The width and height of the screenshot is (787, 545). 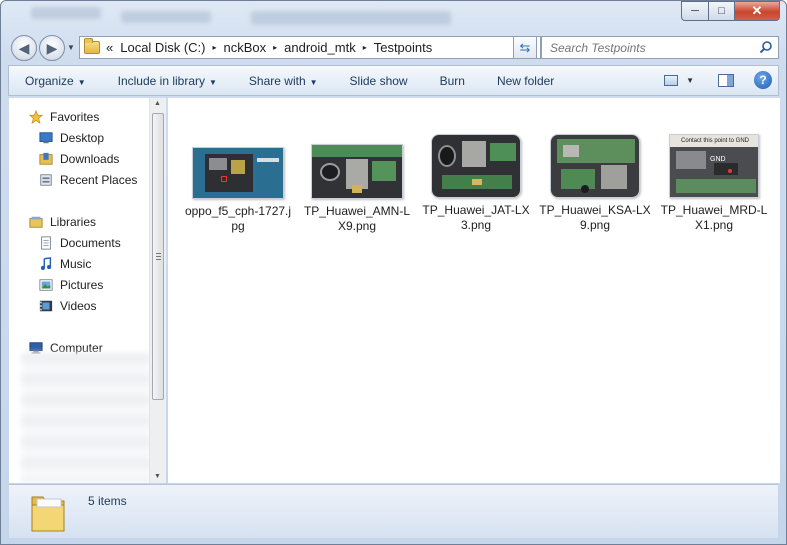 What do you see at coordinates (82, 138) in the screenshot?
I see `sidebar-label: Desktop` at bounding box center [82, 138].